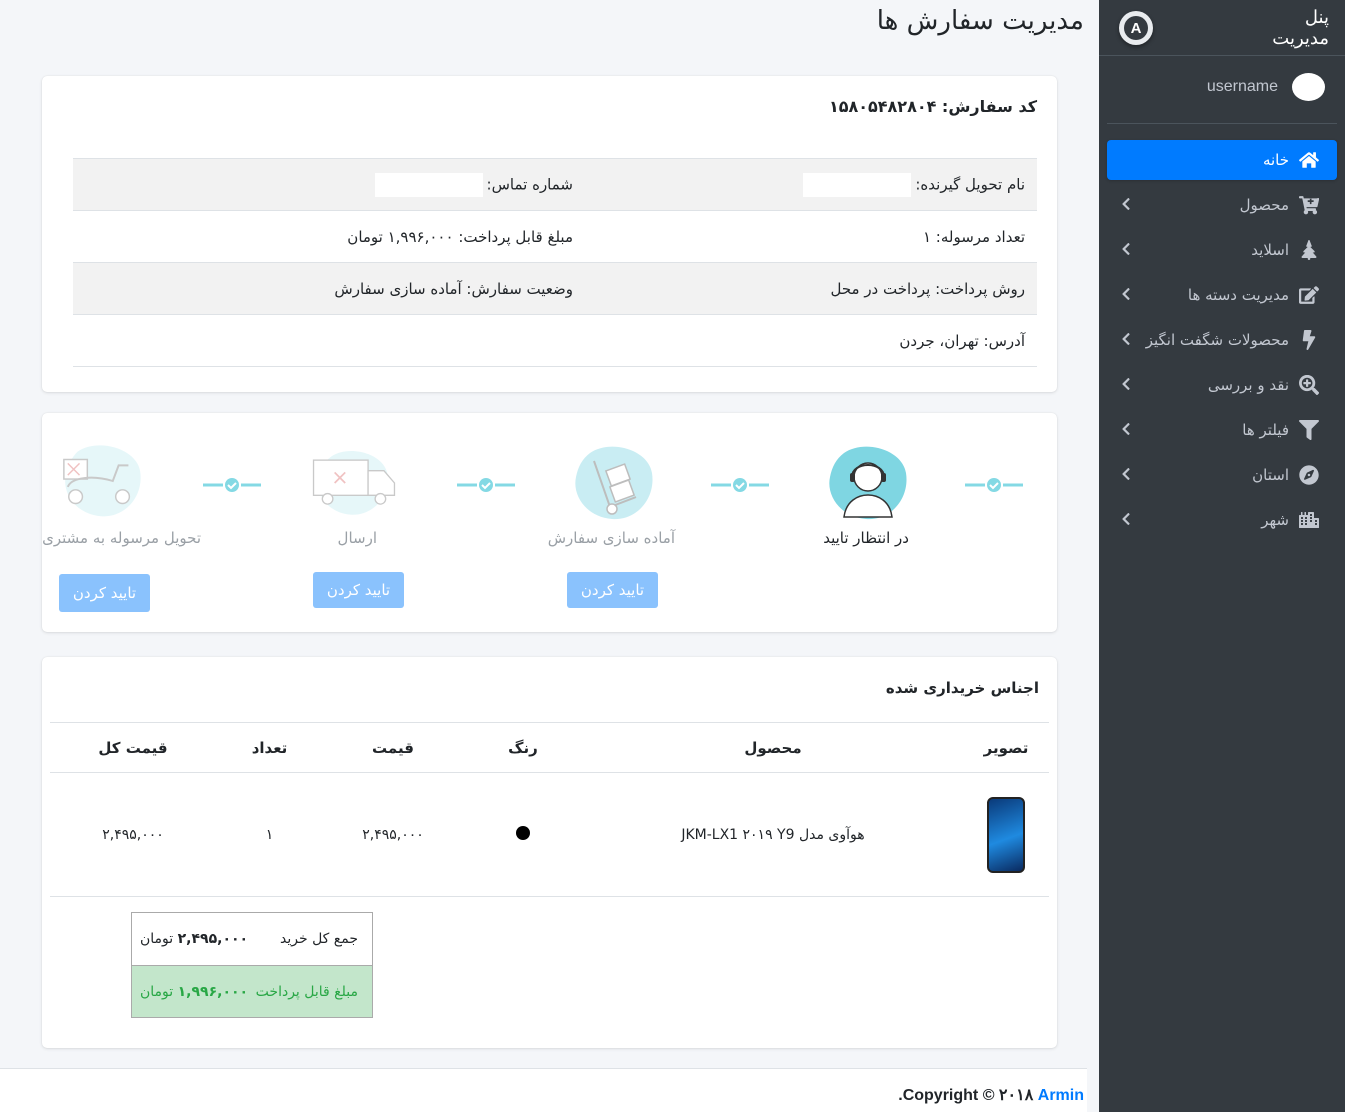  What do you see at coordinates (213, 991) in the screenshot?
I see `summary-payable-value: ۱,۹۹۶,۰۰۰` at bounding box center [213, 991].